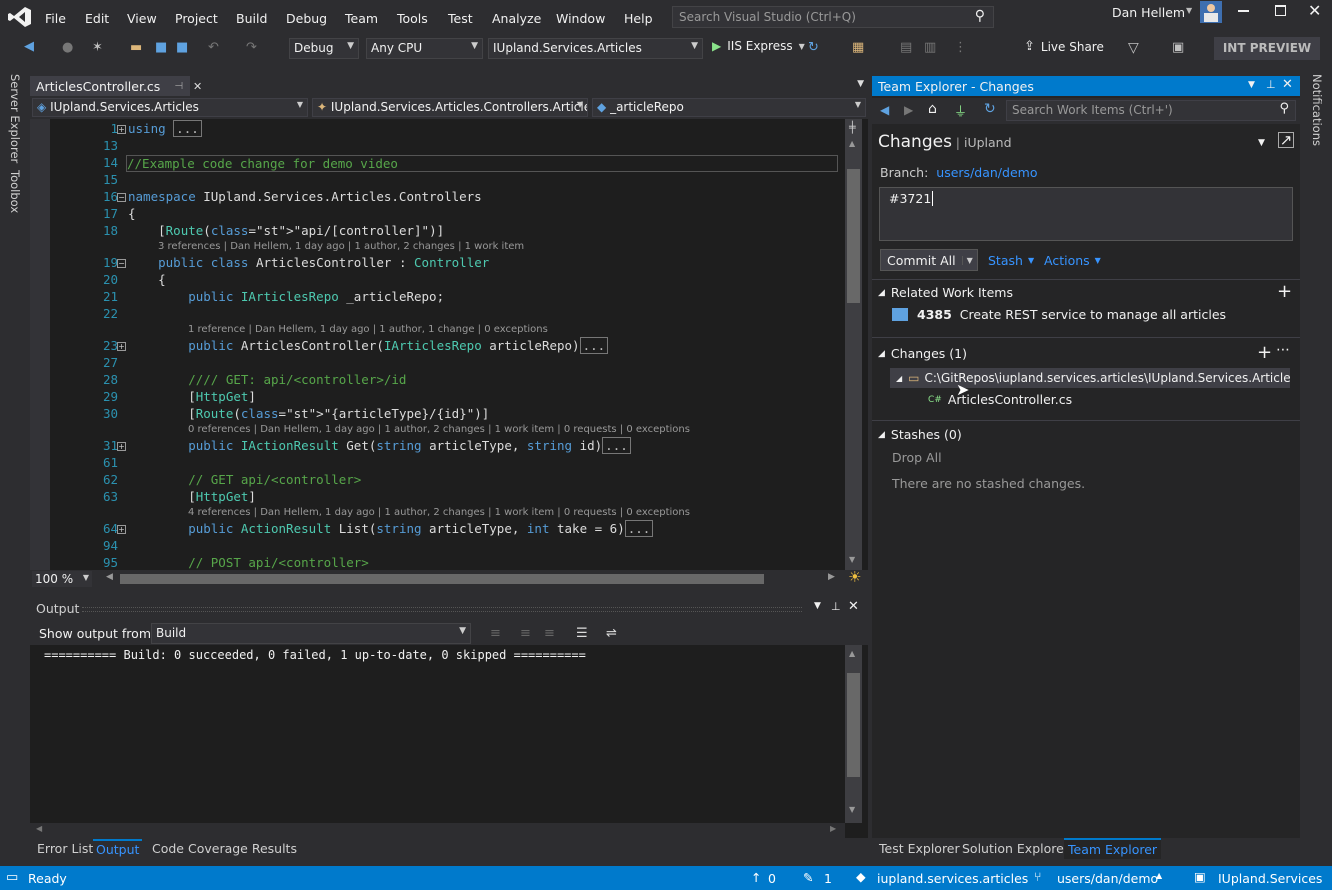 Image resolution: width=1332 pixels, height=890 pixels. I want to click on menu-edit: Edit, so click(97, 18).